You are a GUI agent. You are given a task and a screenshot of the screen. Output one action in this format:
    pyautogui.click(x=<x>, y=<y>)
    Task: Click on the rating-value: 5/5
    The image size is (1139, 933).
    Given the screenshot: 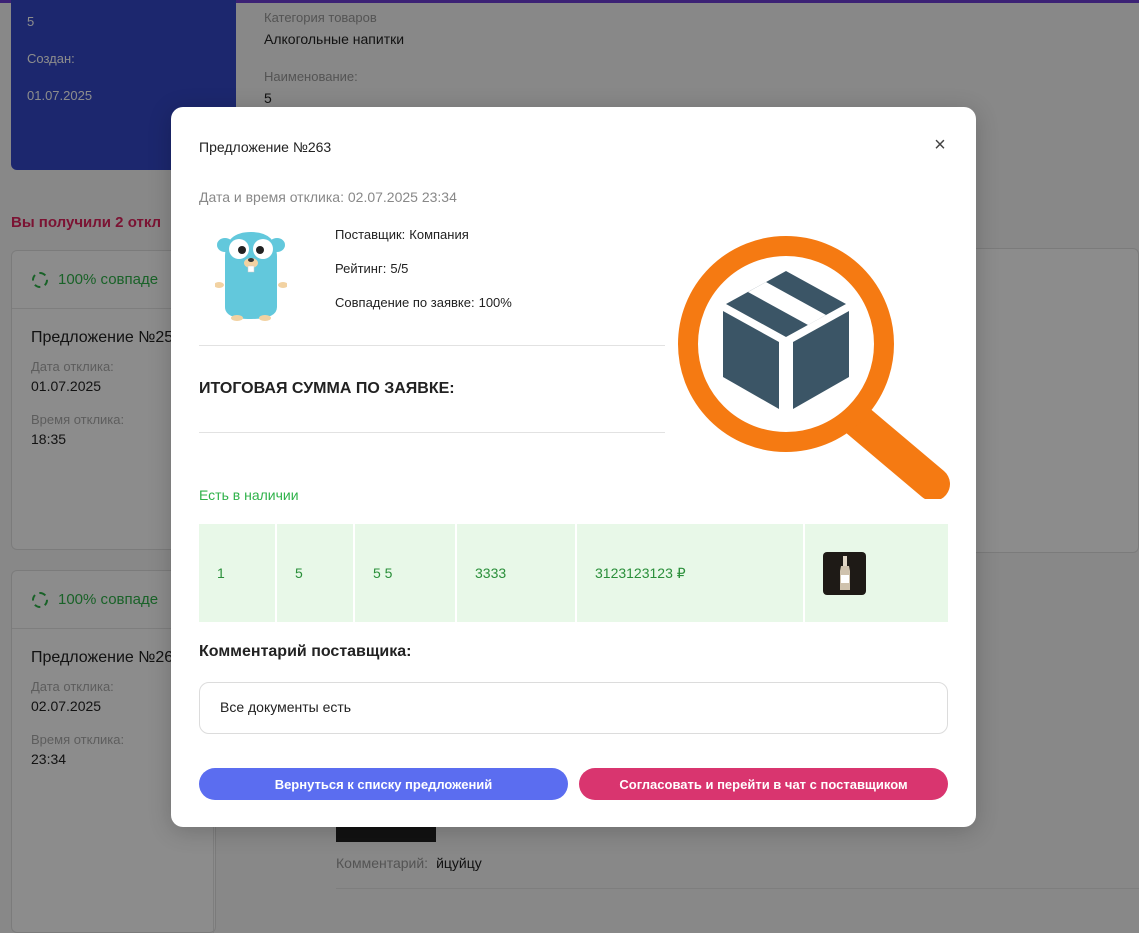 What is the action you would take?
    pyautogui.click(x=399, y=268)
    